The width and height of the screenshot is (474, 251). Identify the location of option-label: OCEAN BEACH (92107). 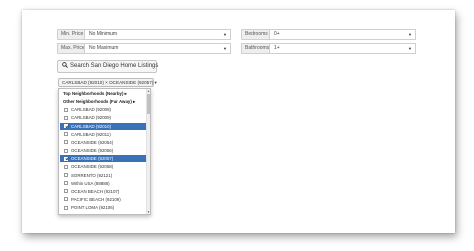
(95, 191).